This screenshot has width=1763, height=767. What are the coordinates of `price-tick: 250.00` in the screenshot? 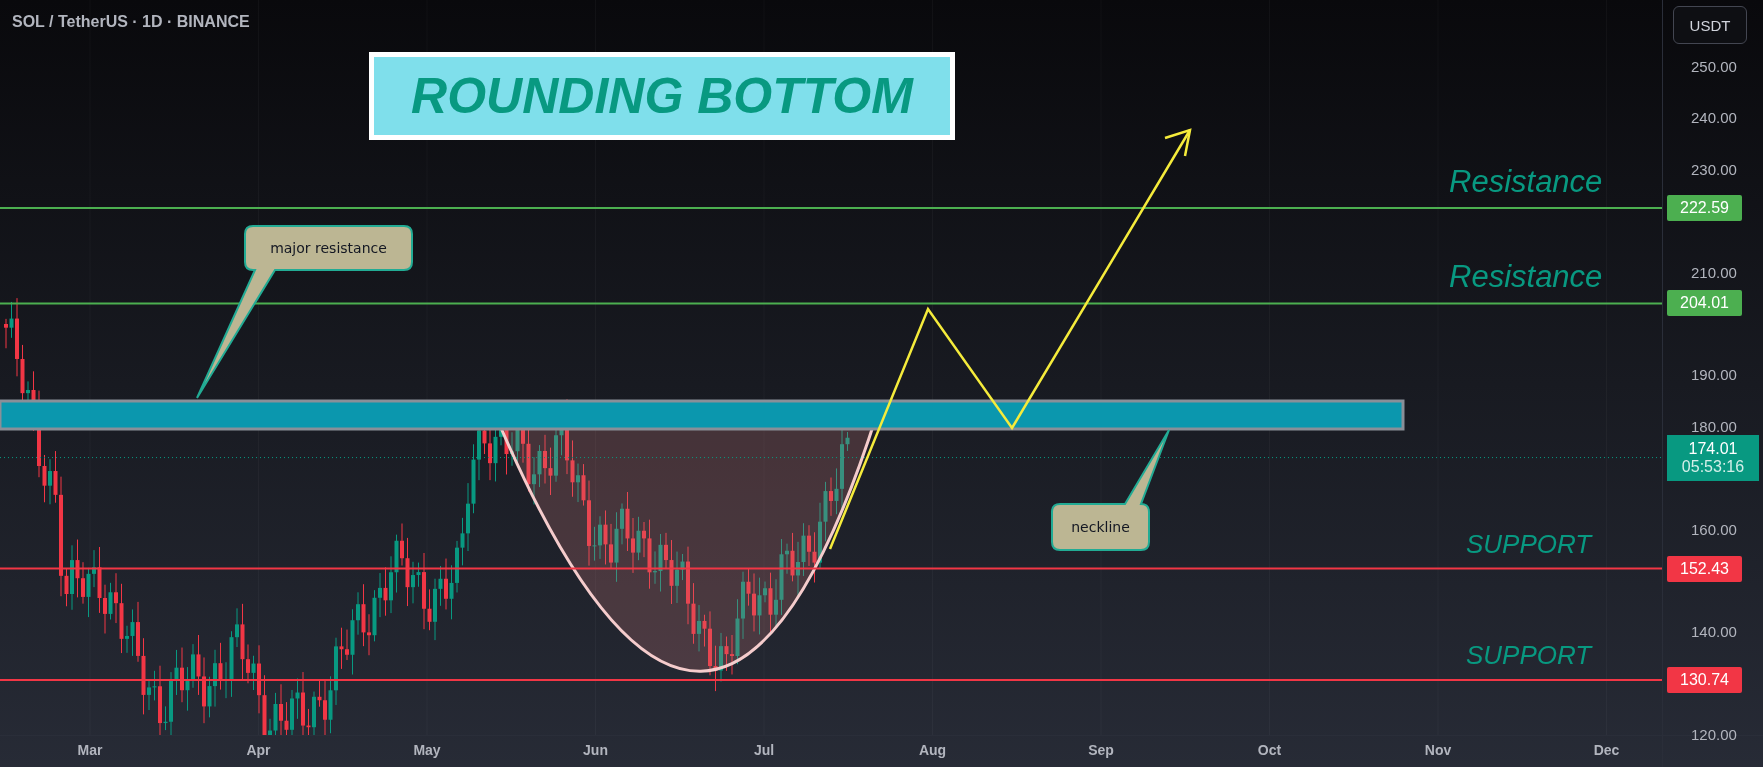 It's located at (1714, 66).